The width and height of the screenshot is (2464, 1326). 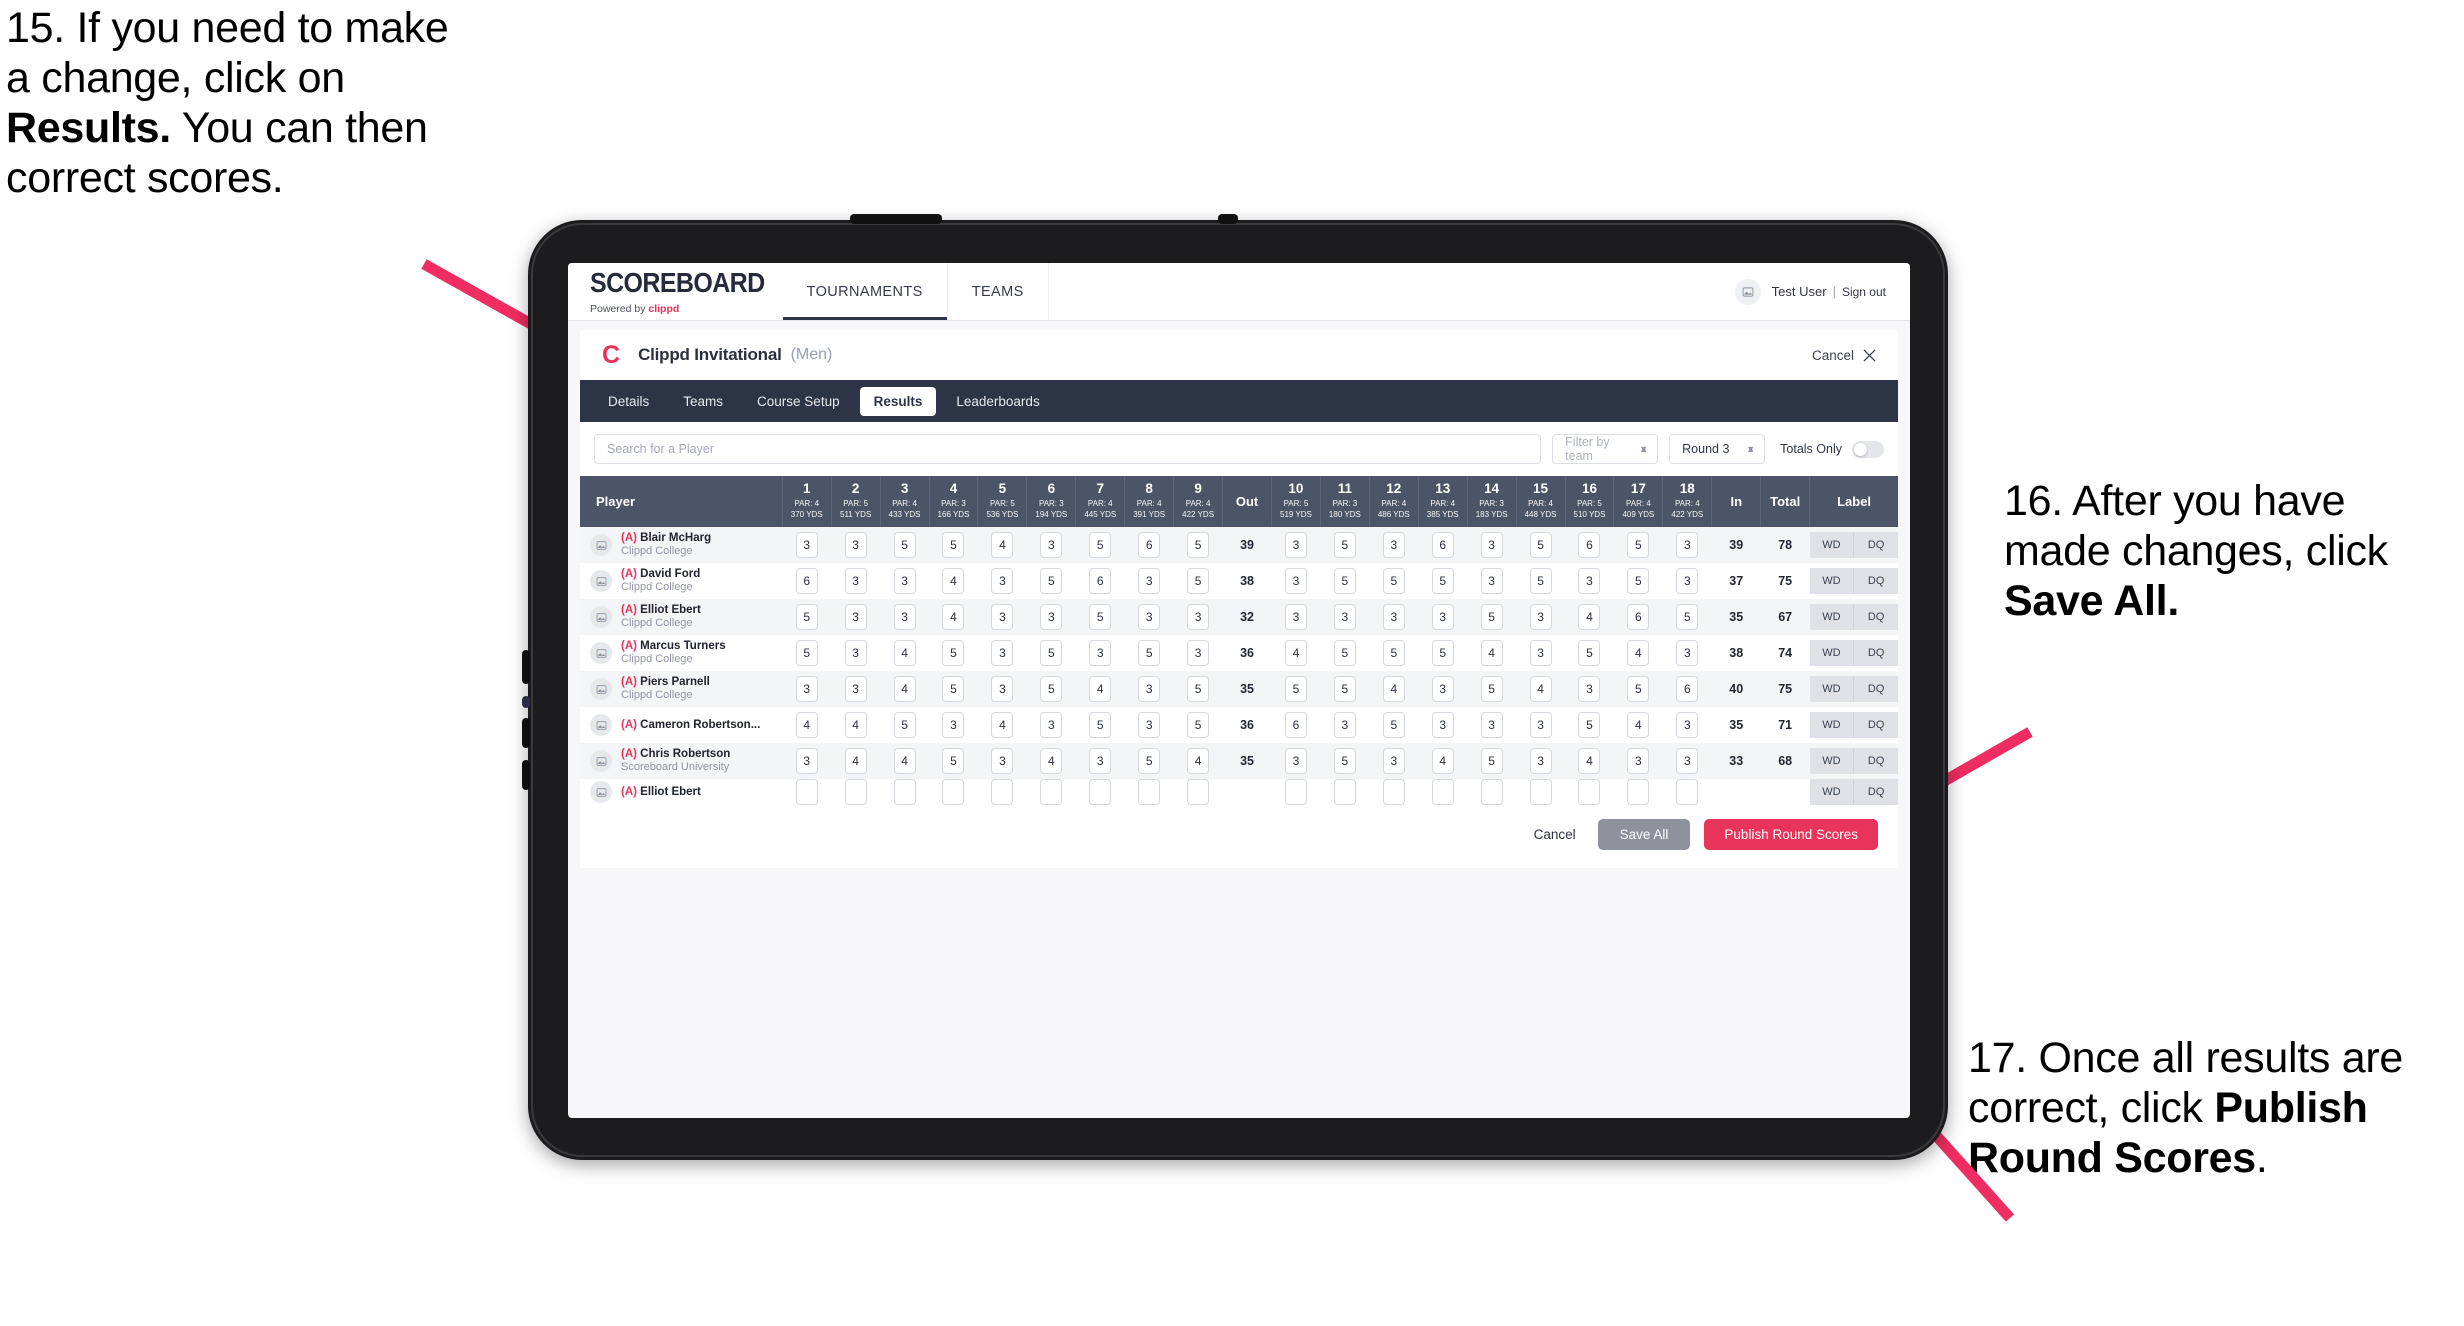 What do you see at coordinates (1864, 292) in the screenshot?
I see `sign-out-link: Sign out` at bounding box center [1864, 292].